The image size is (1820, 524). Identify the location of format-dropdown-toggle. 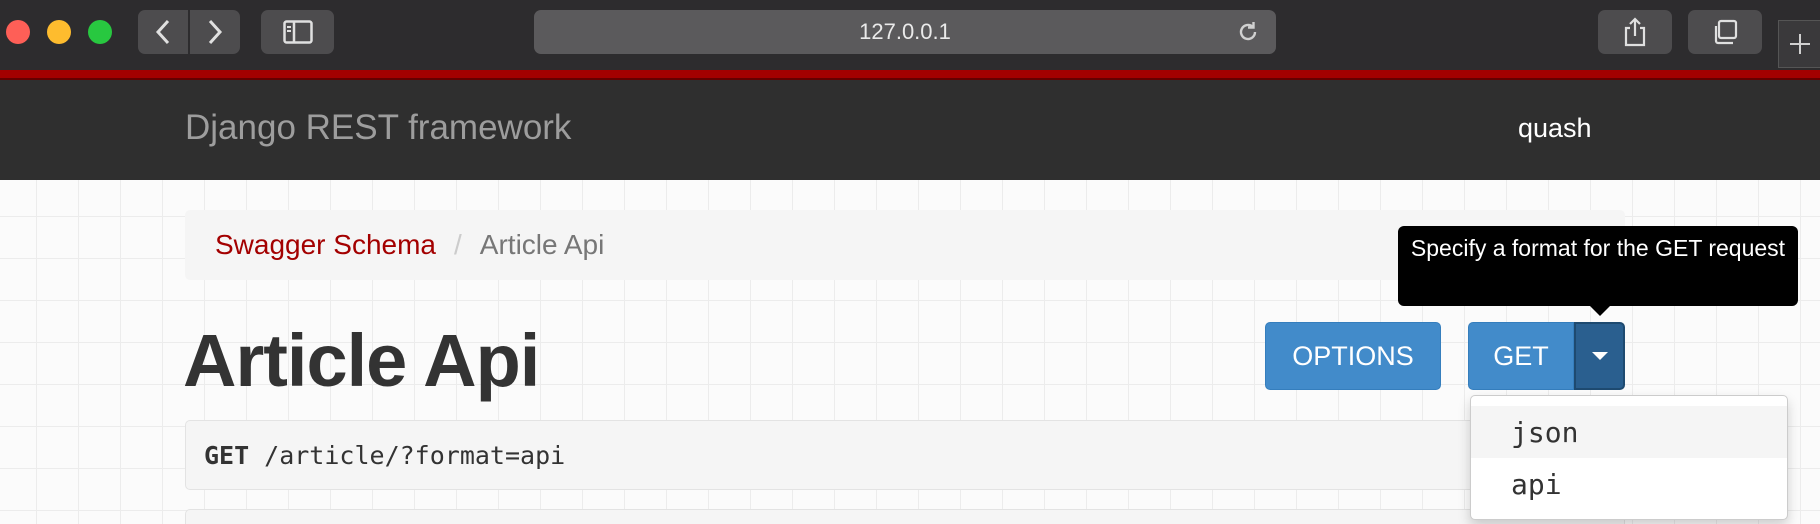
(1599, 356).